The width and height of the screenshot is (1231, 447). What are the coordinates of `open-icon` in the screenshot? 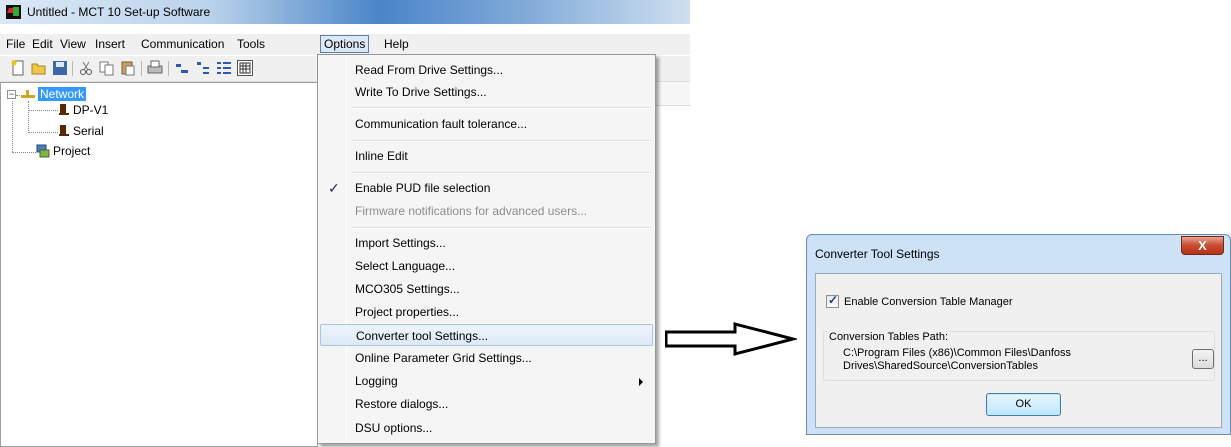 It's located at (39, 68).